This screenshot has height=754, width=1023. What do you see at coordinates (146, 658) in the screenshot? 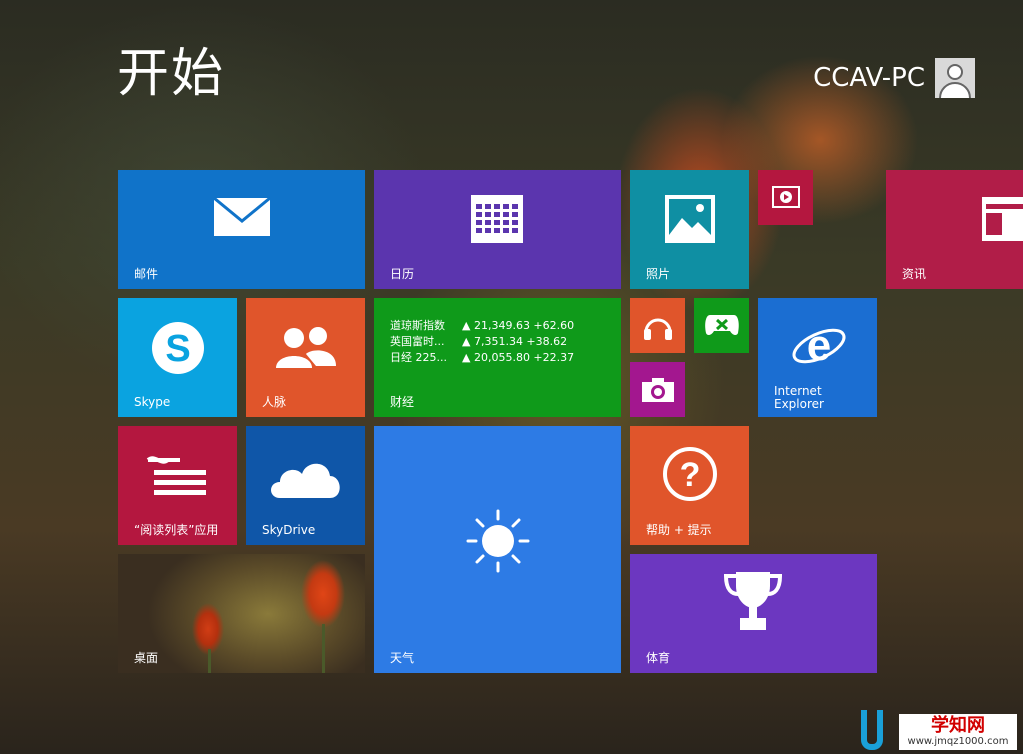
I see `tile-label: 桌面` at bounding box center [146, 658].